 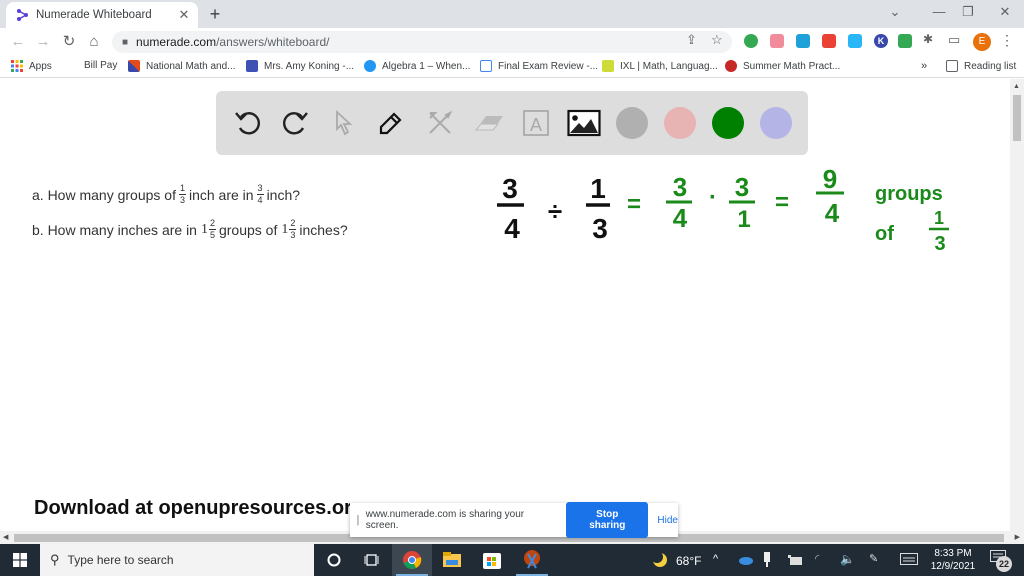 What do you see at coordinates (445, 520) in the screenshot?
I see `sharing-message: www.numerade.com is sharing your screen.` at bounding box center [445, 520].